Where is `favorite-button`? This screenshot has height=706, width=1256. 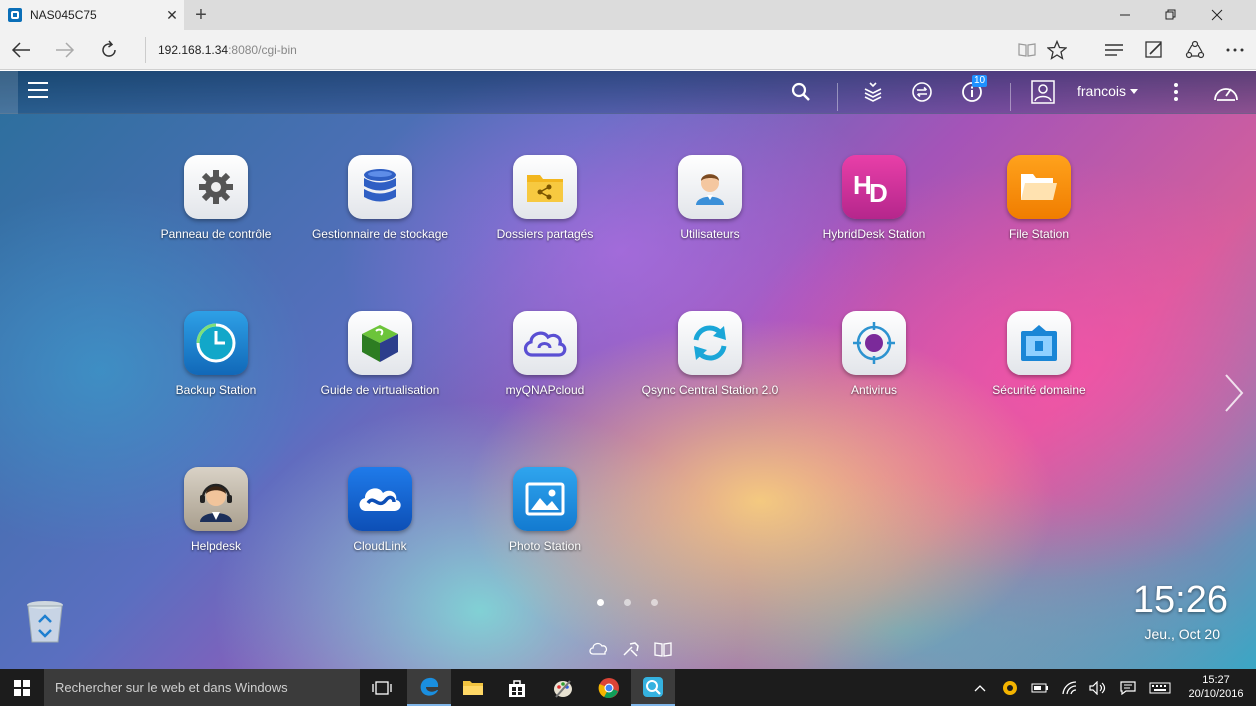 favorite-button is located at coordinates (1057, 50).